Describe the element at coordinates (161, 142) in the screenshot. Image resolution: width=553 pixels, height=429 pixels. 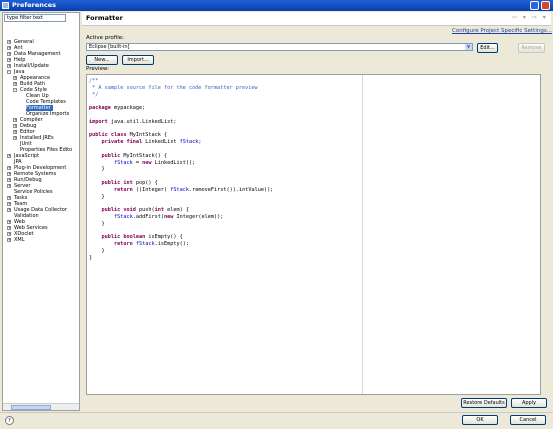
I see `code-token: LinkedList` at that location.